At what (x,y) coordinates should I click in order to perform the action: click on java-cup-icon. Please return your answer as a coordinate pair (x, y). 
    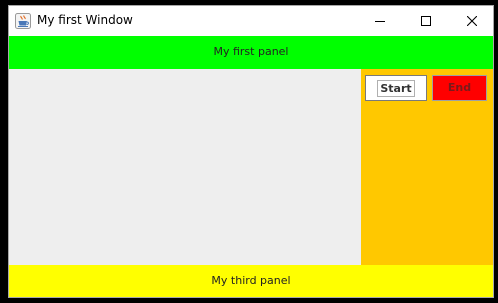
    Looking at the image, I should click on (23, 21).